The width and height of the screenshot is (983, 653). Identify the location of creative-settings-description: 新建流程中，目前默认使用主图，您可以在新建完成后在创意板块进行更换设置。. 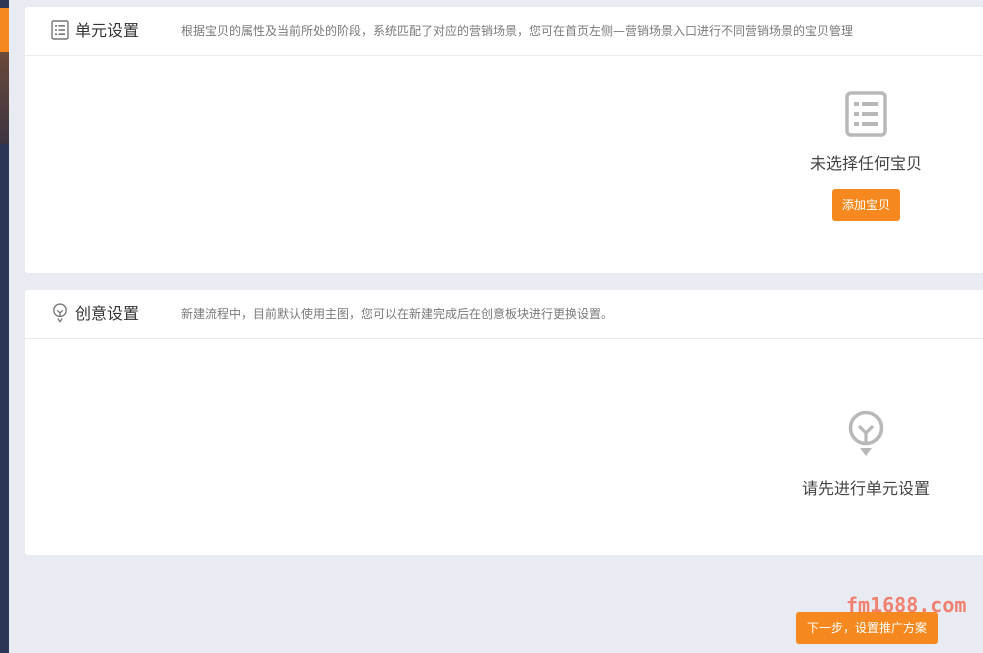
(397, 314).